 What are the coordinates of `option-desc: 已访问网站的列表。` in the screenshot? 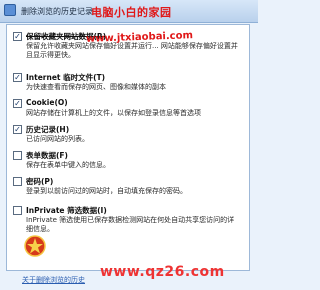 It's located at (57, 139).